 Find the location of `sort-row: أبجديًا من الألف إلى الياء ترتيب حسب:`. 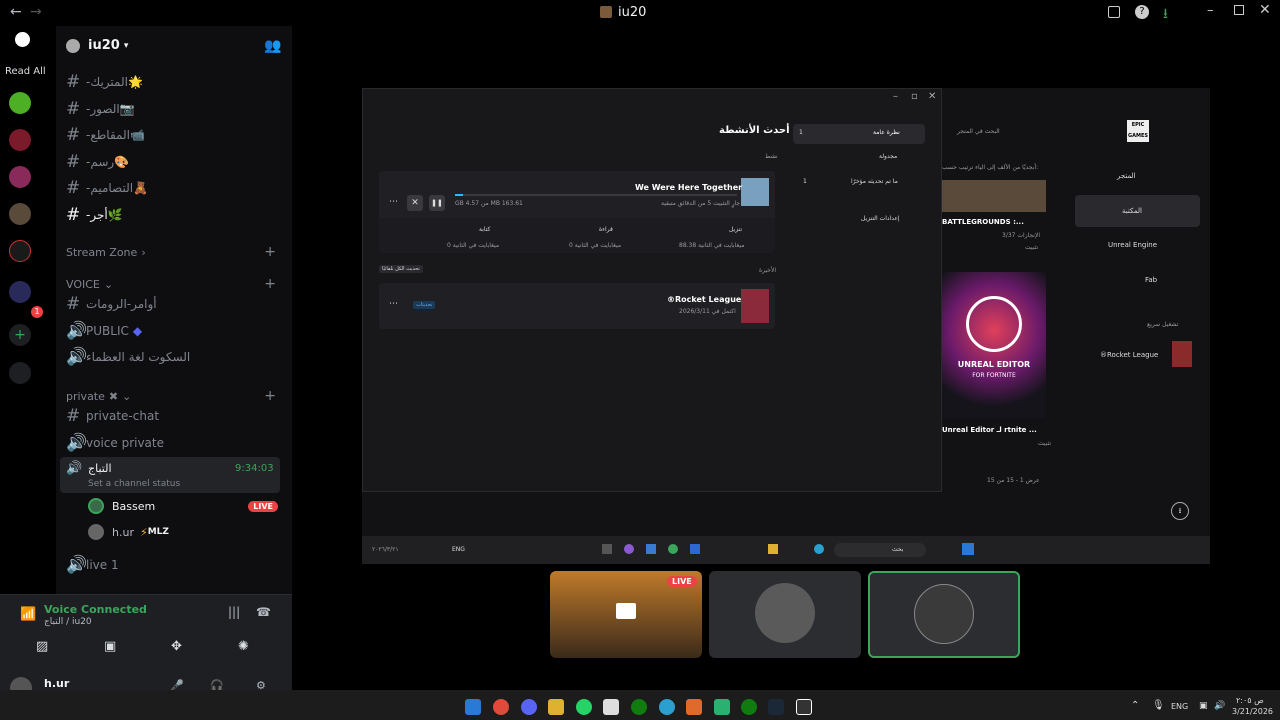

sort-row: أبجديًا من الألف إلى الياء ترتيب حسب: is located at coordinates (990, 167).